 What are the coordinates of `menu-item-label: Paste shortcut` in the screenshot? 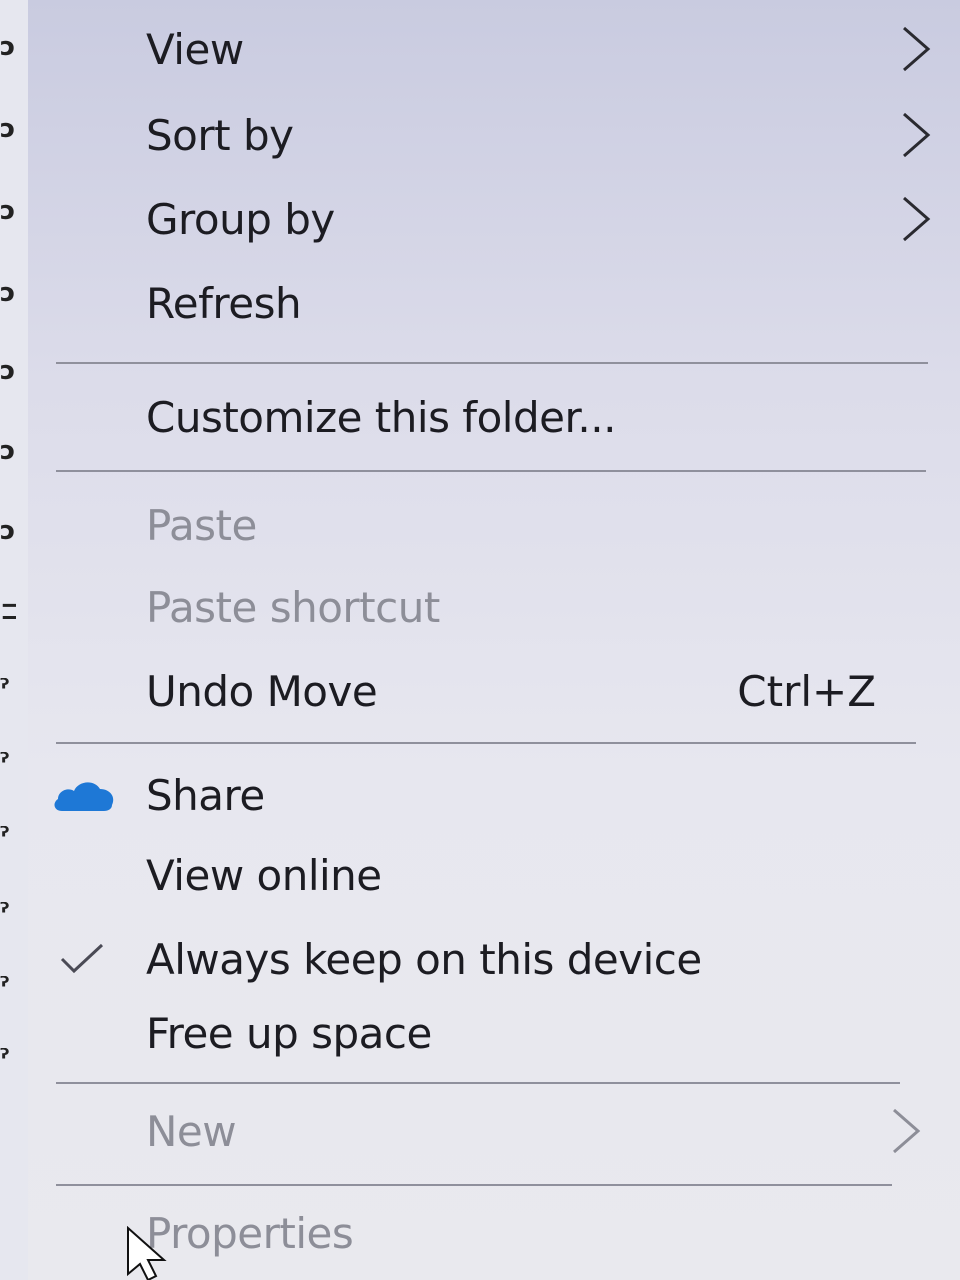 It's located at (293, 607).